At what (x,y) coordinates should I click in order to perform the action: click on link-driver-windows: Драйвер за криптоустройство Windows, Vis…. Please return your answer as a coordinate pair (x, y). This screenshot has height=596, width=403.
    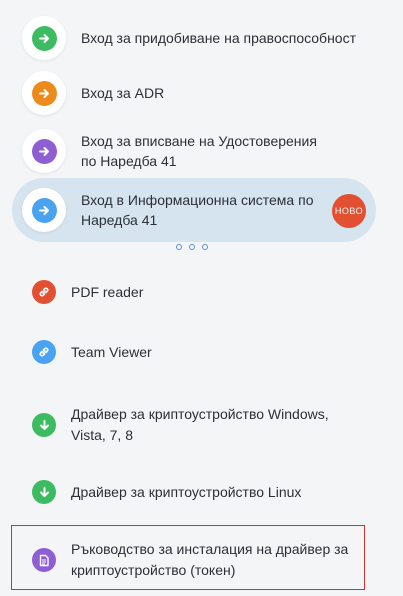
    Looking at the image, I should click on (195, 425).